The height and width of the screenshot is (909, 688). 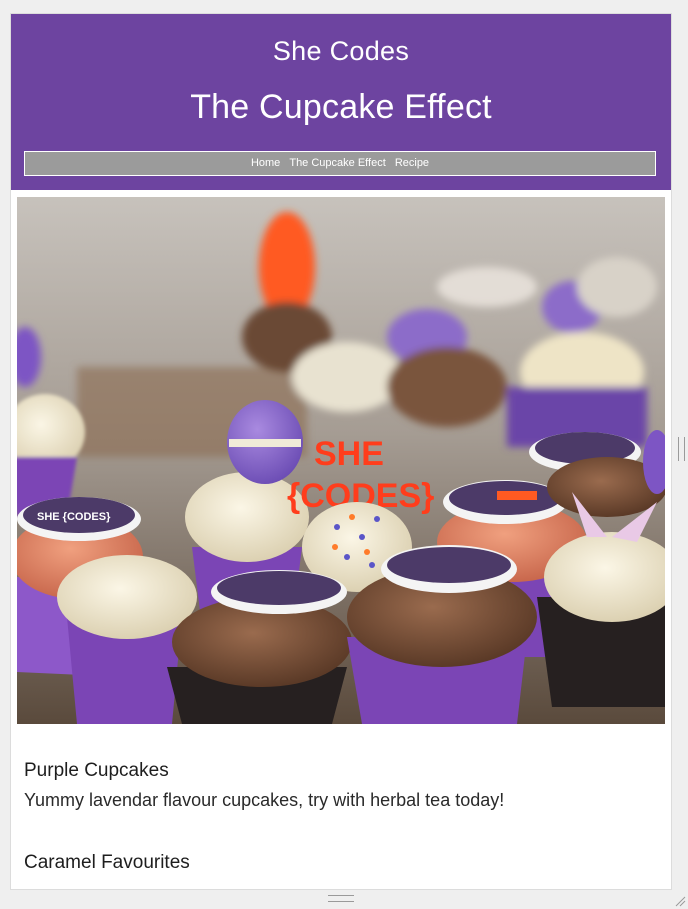 What do you see at coordinates (680, 901) in the screenshot?
I see `corner-resize-icon` at bounding box center [680, 901].